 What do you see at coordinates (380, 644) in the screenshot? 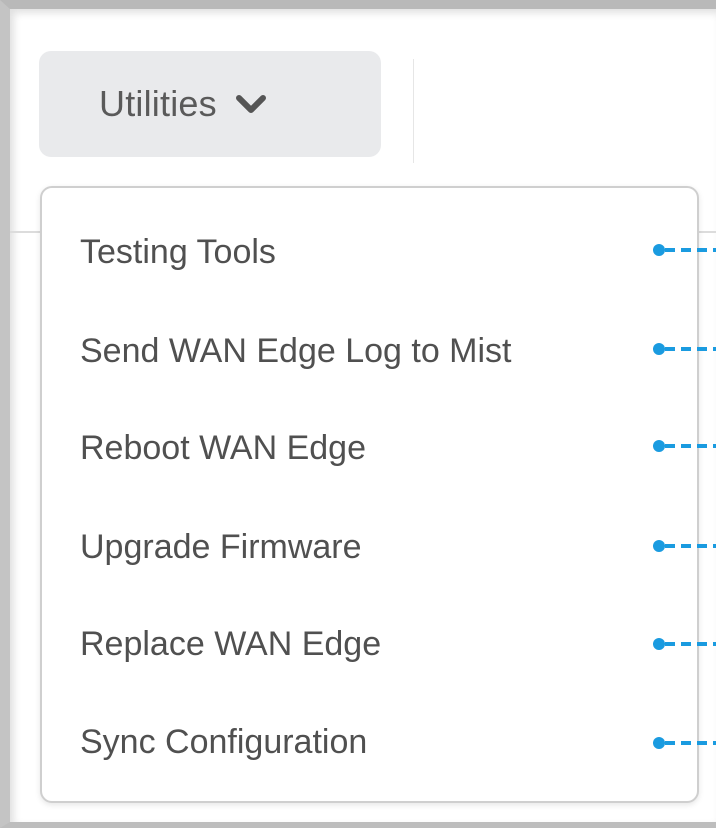
I see `menu-item-replace: Replace WAN Edge` at bounding box center [380, 644].